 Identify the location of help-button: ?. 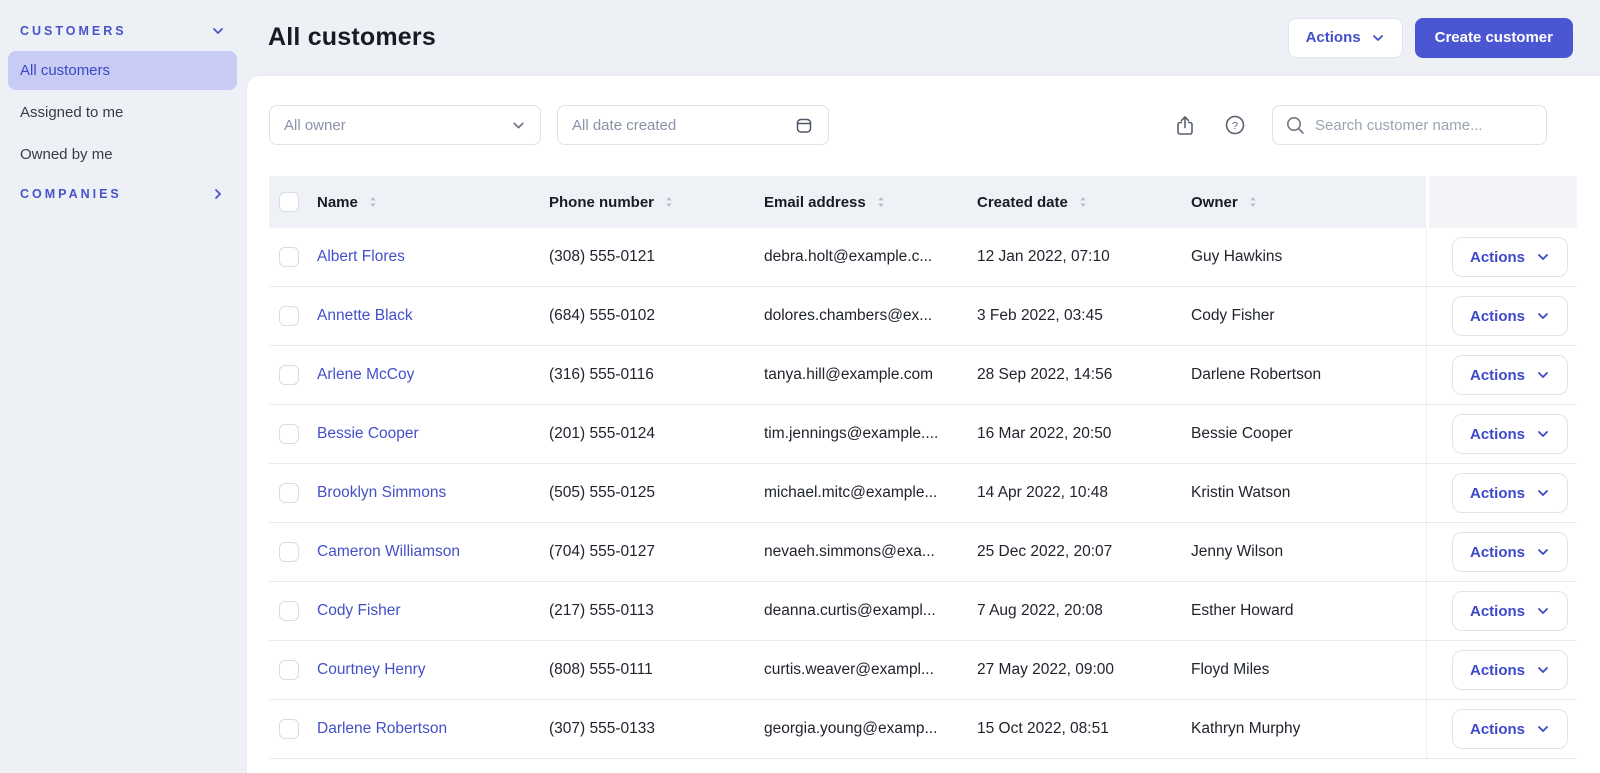
(1235, 125).